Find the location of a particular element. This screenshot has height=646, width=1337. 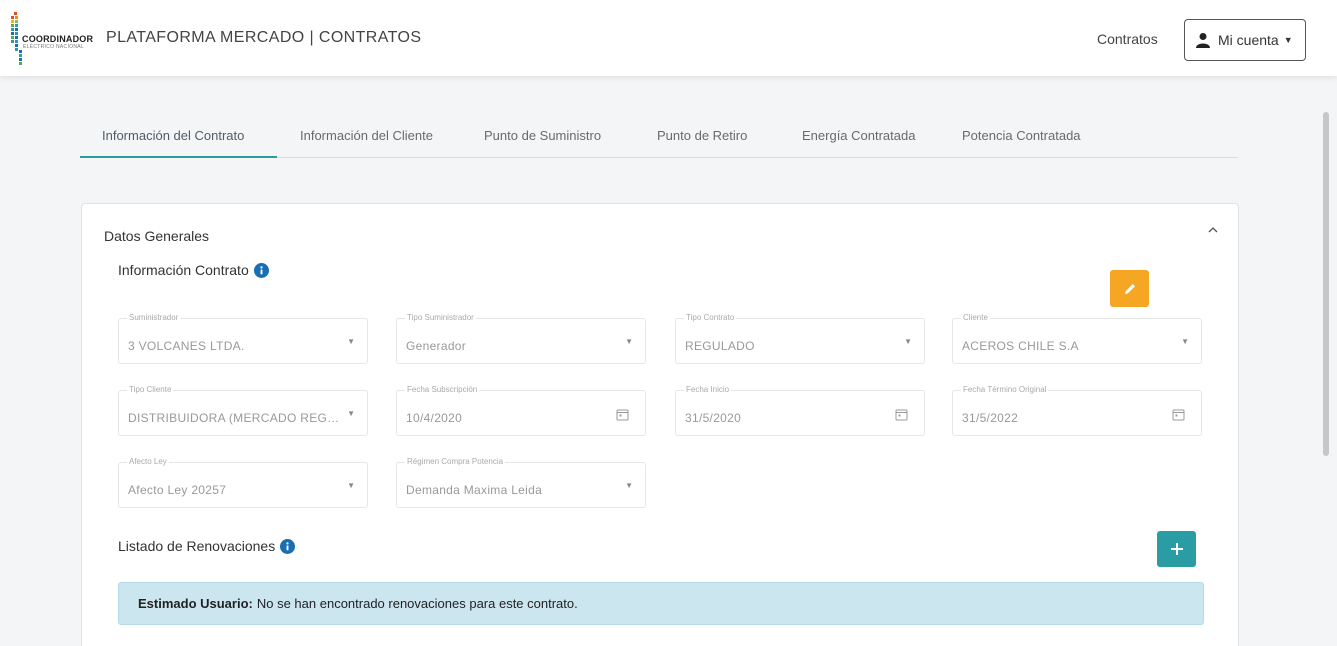

account-dropdown-button: Mi cuenta ▼ is located at coordinates (1245, 40).